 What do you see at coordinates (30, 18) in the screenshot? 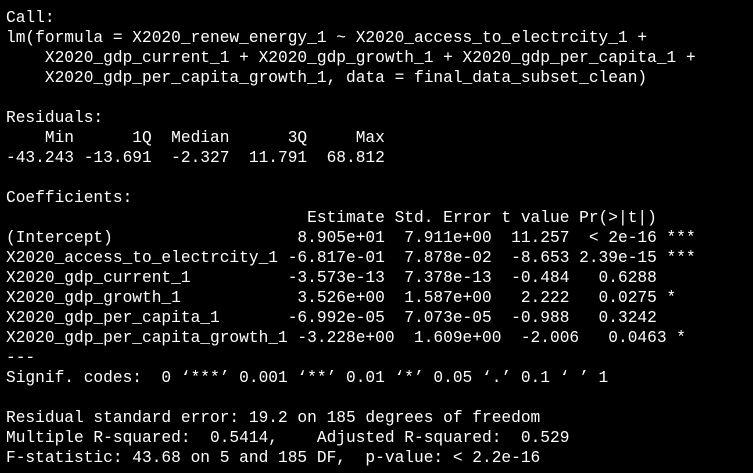
I see `call-header: Call:` at bounding box center [30, 18].